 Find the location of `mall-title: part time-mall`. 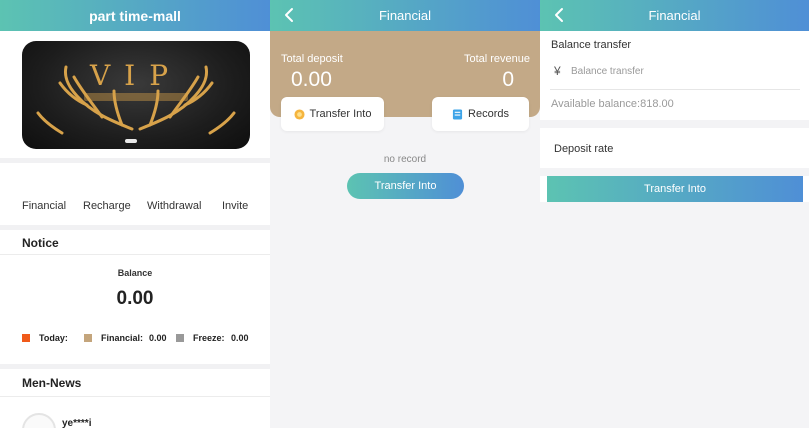

mall-title: part time-mall is located at coordinates (135, 15).